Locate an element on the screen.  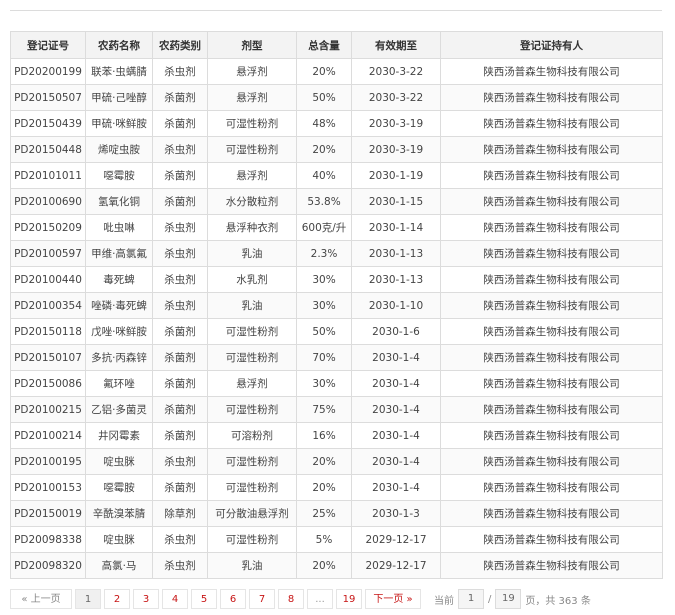
cell-reg-no: PD20100354 is located at coordinates (48, 305).